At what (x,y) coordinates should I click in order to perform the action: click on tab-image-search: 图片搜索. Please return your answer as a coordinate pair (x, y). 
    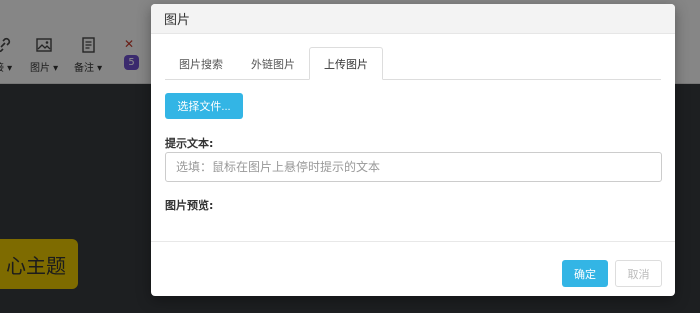
    Looking at the image, I should click on (201, 63).